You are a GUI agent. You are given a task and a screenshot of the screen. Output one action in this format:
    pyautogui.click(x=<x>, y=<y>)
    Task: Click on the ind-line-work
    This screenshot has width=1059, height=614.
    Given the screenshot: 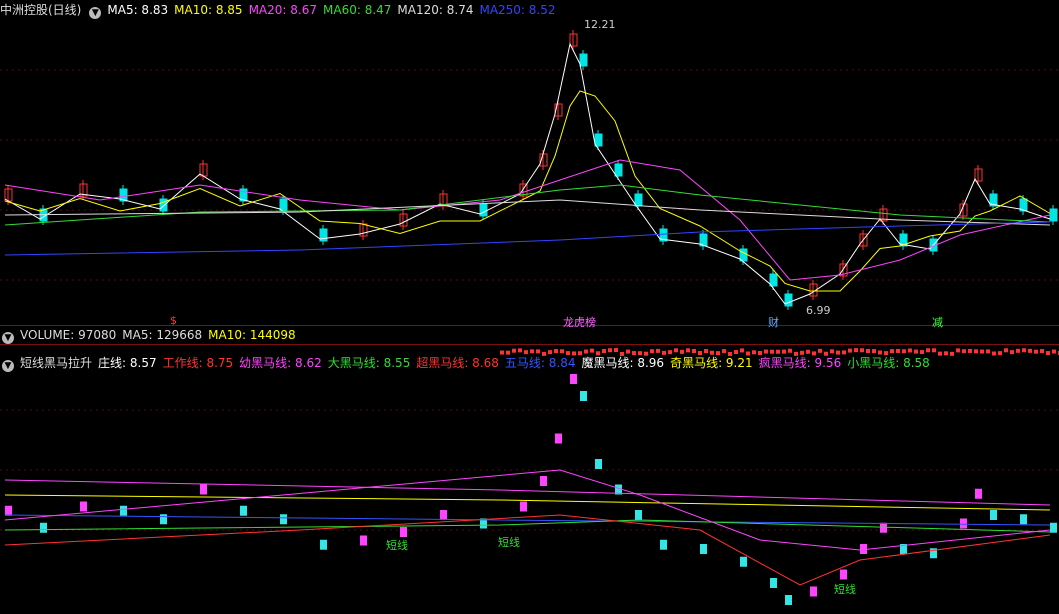 What is the action you would take?
    pyautogui.click(x=527, y=550)
    